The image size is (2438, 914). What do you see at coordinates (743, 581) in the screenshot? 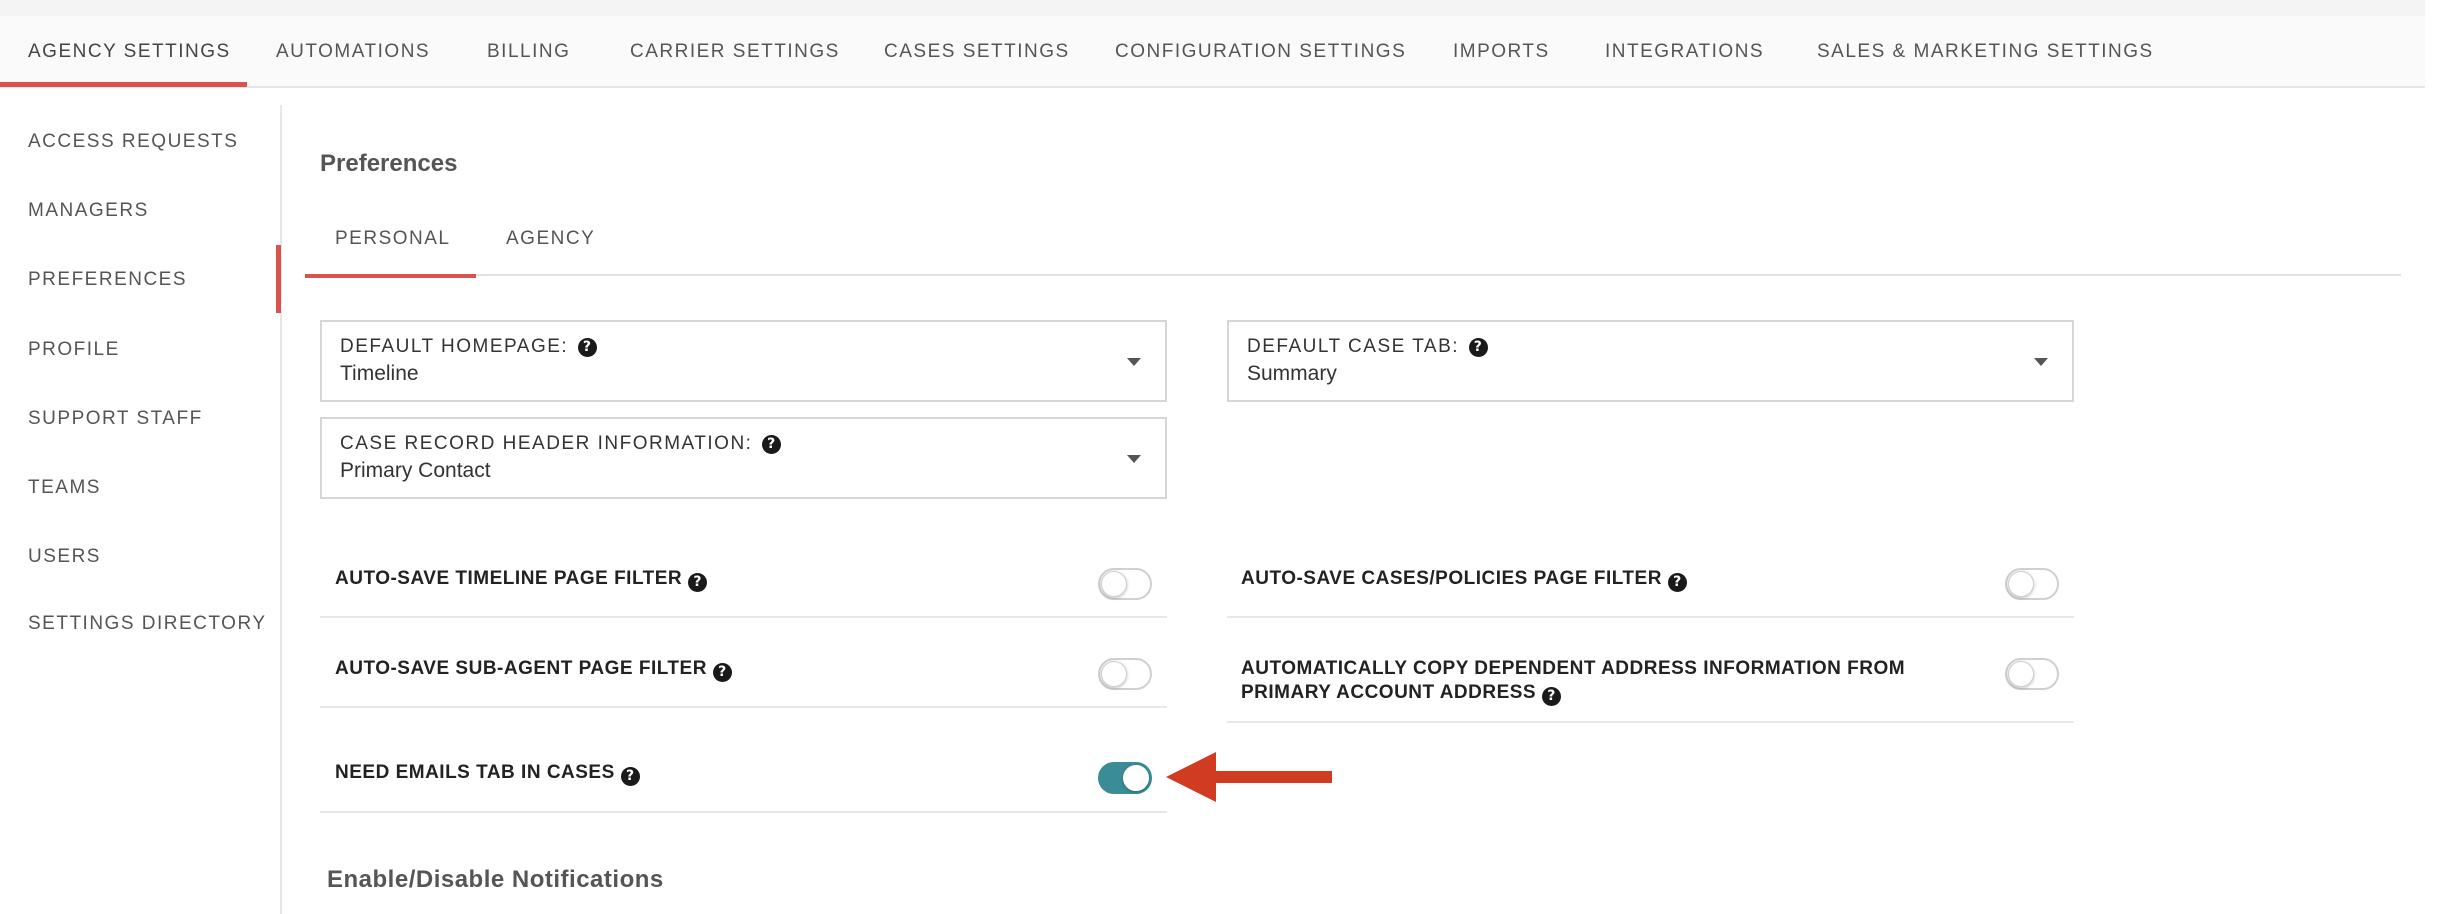
I see `setting-row-auto-save-timeline: AUTO-SAVE TIMELINE PAGE FILTER?` at bounding box center [743, 581].